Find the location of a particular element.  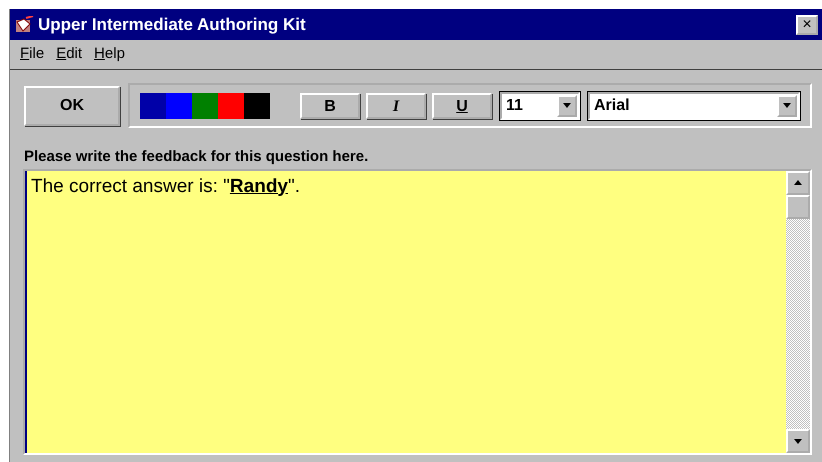

window-title: Upper Intermediate Authoring Kit is located at coordinates (172, 25).